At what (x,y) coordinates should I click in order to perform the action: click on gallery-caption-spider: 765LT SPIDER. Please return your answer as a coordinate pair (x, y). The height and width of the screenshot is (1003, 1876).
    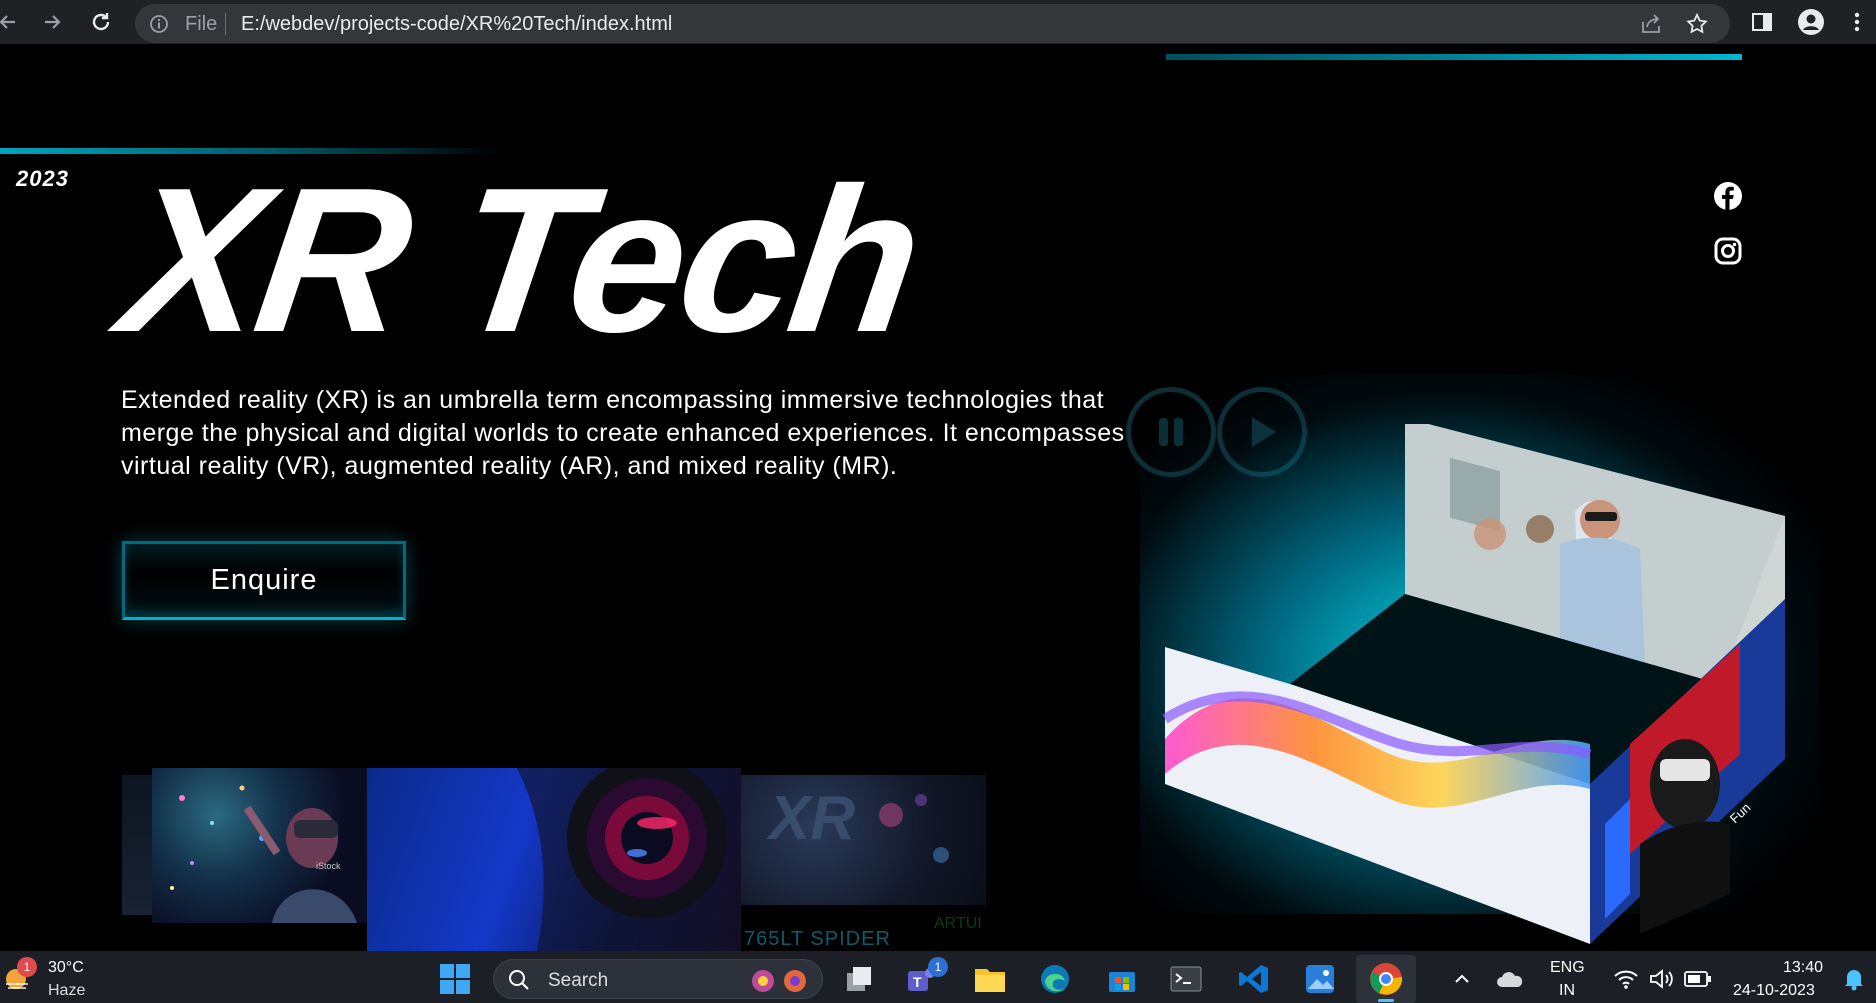
    Looking at the image, I should click on (817, 939).